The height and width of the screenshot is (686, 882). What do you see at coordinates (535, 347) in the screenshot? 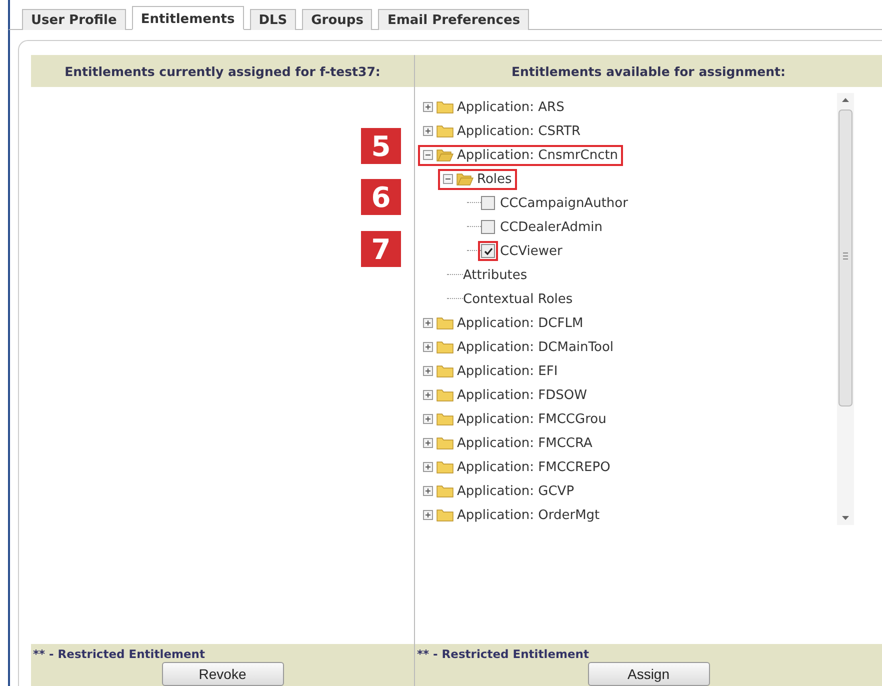
I see `tree-node-label: Application: DCMainTool` at bounding box center [535, 347].